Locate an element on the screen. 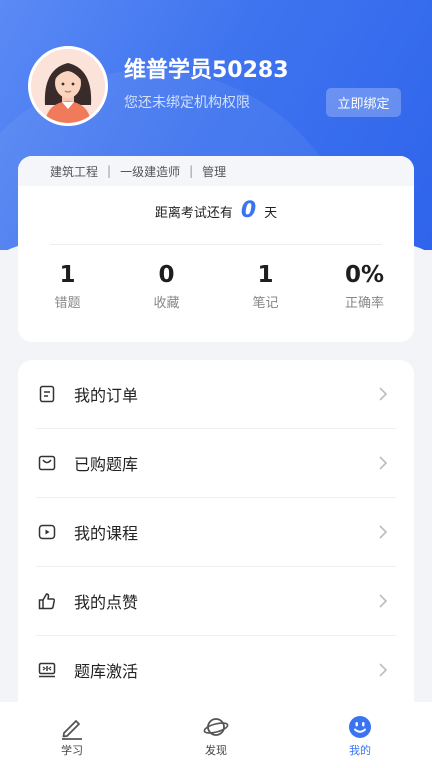  stat-value: 0 is located at coordinates (166, 275).